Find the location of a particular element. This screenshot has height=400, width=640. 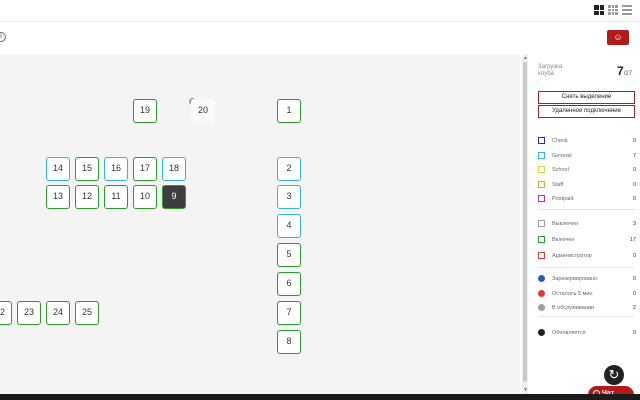

taskbar is located at coordinates (320, 397).